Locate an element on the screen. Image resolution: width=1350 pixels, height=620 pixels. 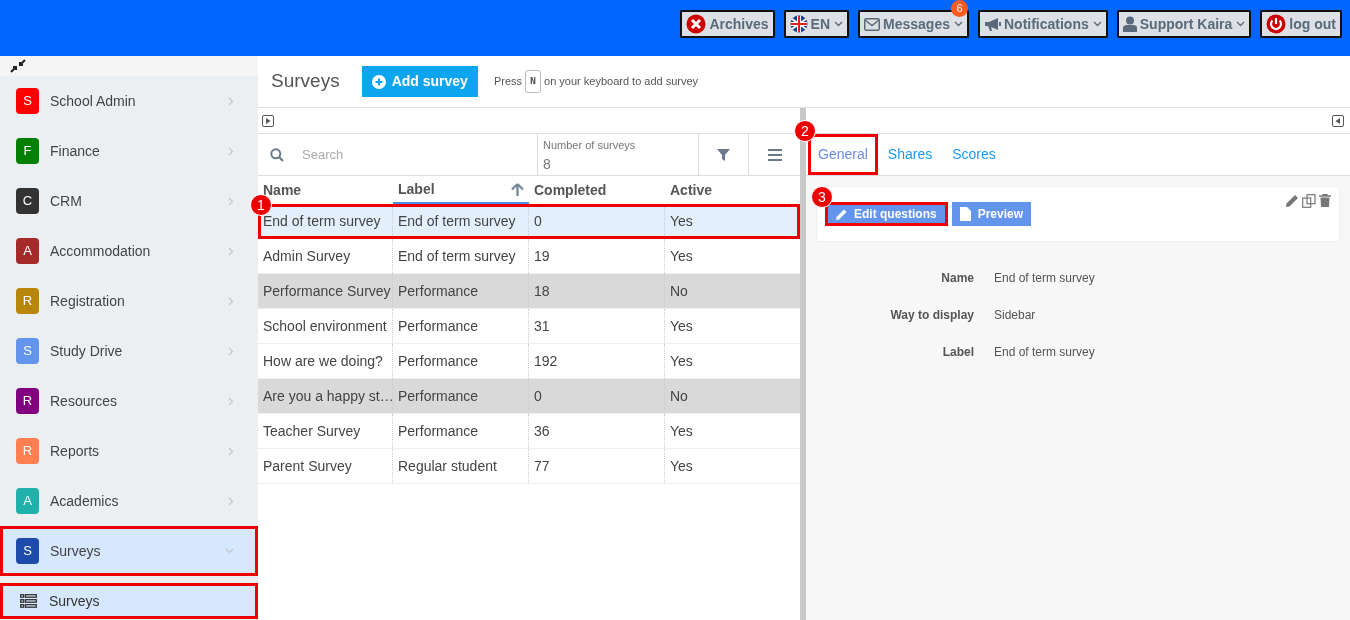
user-button: Support Kaira is located at coordinates (1184, 24).